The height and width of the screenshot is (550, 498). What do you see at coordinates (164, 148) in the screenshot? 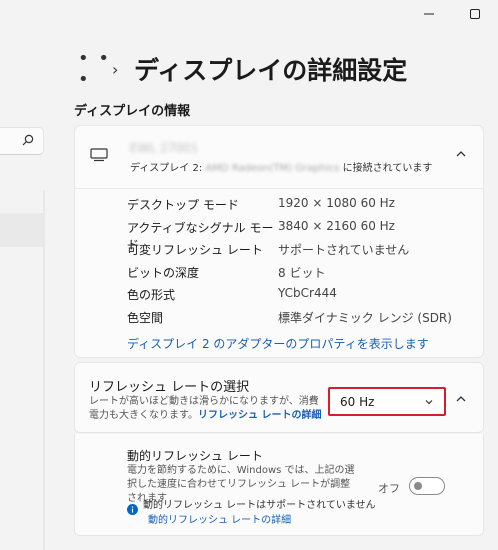
I see `monitor-name: EWL 27001` at bounding box center [164, 148].